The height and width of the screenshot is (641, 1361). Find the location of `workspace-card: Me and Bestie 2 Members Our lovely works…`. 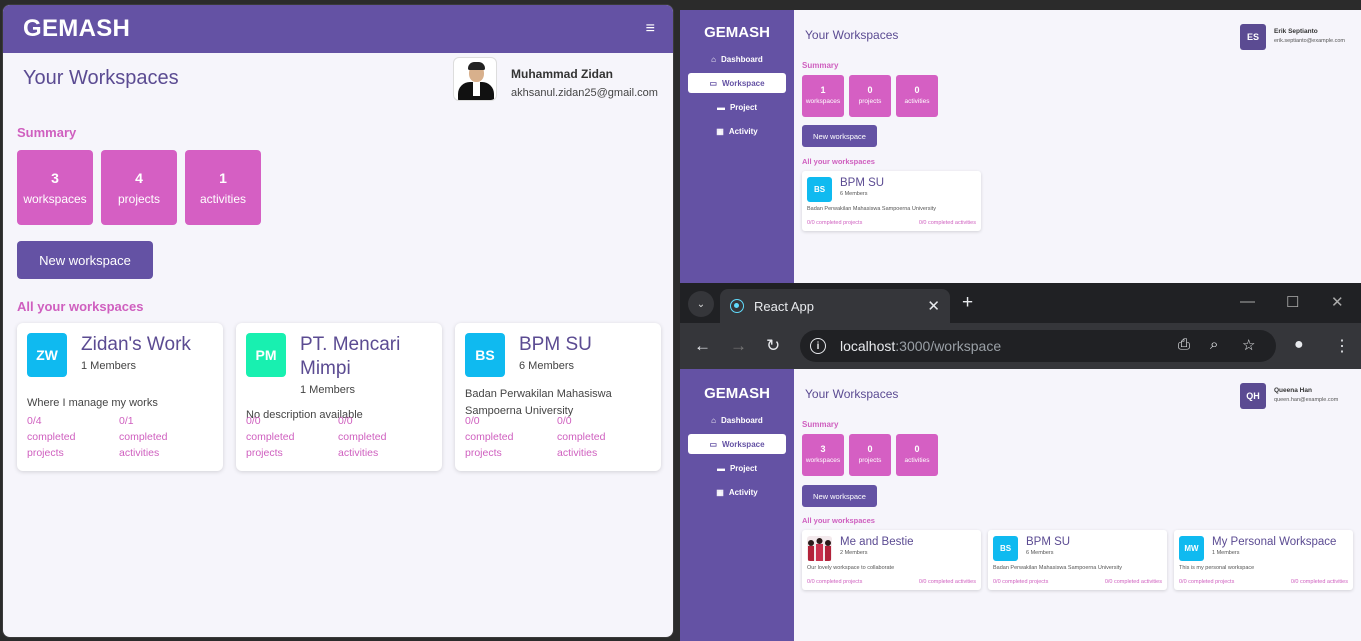

workspace-card: Me and Bestie 2 Members Our lovely works… is located at coordinates (891, 560).